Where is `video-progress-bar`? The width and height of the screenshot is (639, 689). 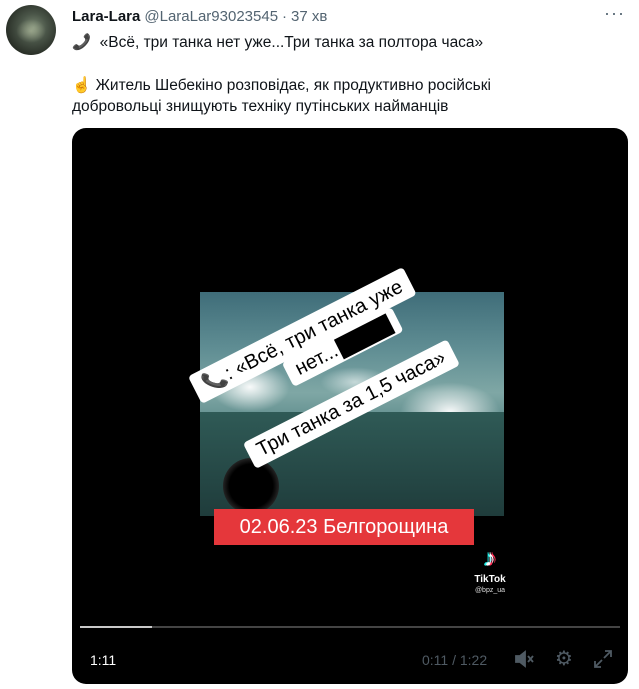
video-progress-bar is located at coordinates (350, 627).